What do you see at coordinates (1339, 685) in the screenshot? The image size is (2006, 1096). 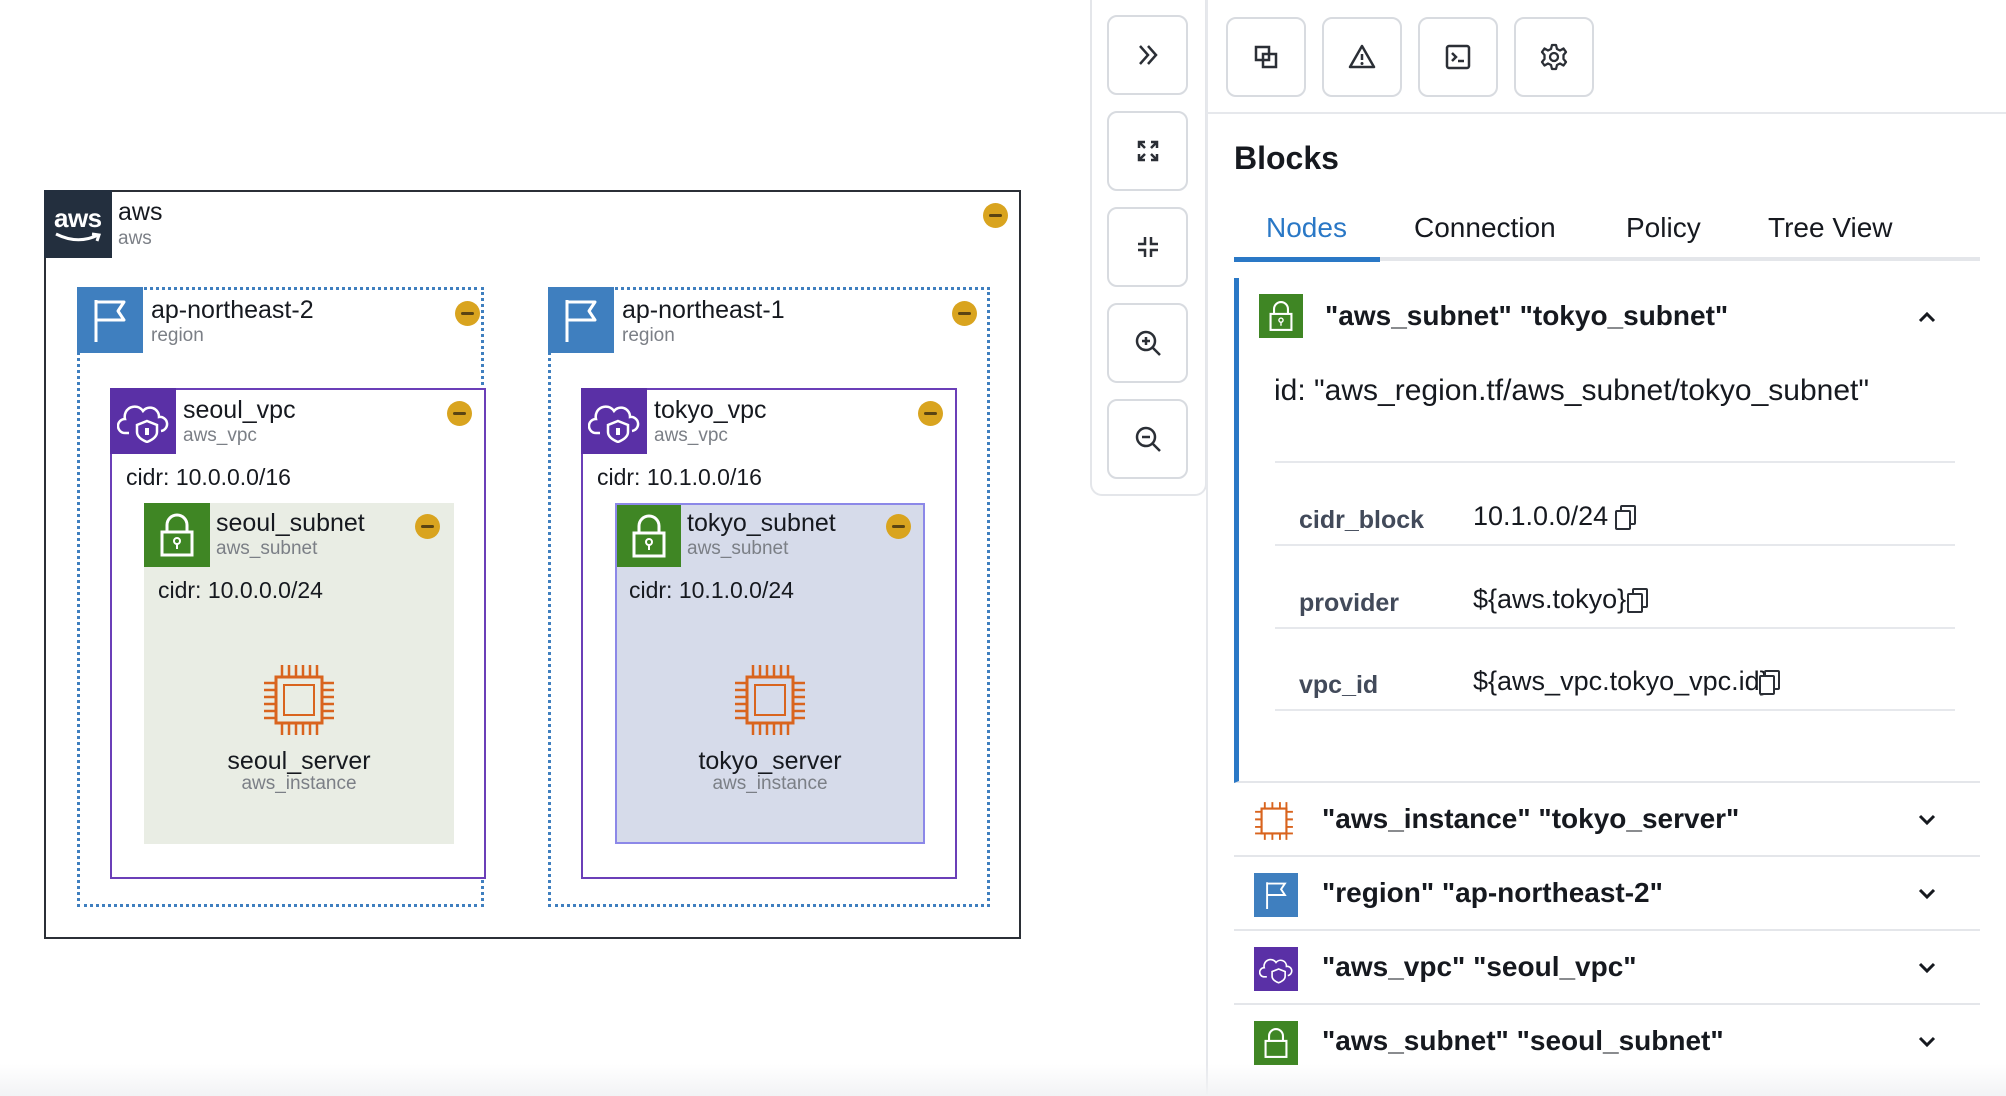 I see `property-key: vpc_id` at bounding box center [1339, 685].